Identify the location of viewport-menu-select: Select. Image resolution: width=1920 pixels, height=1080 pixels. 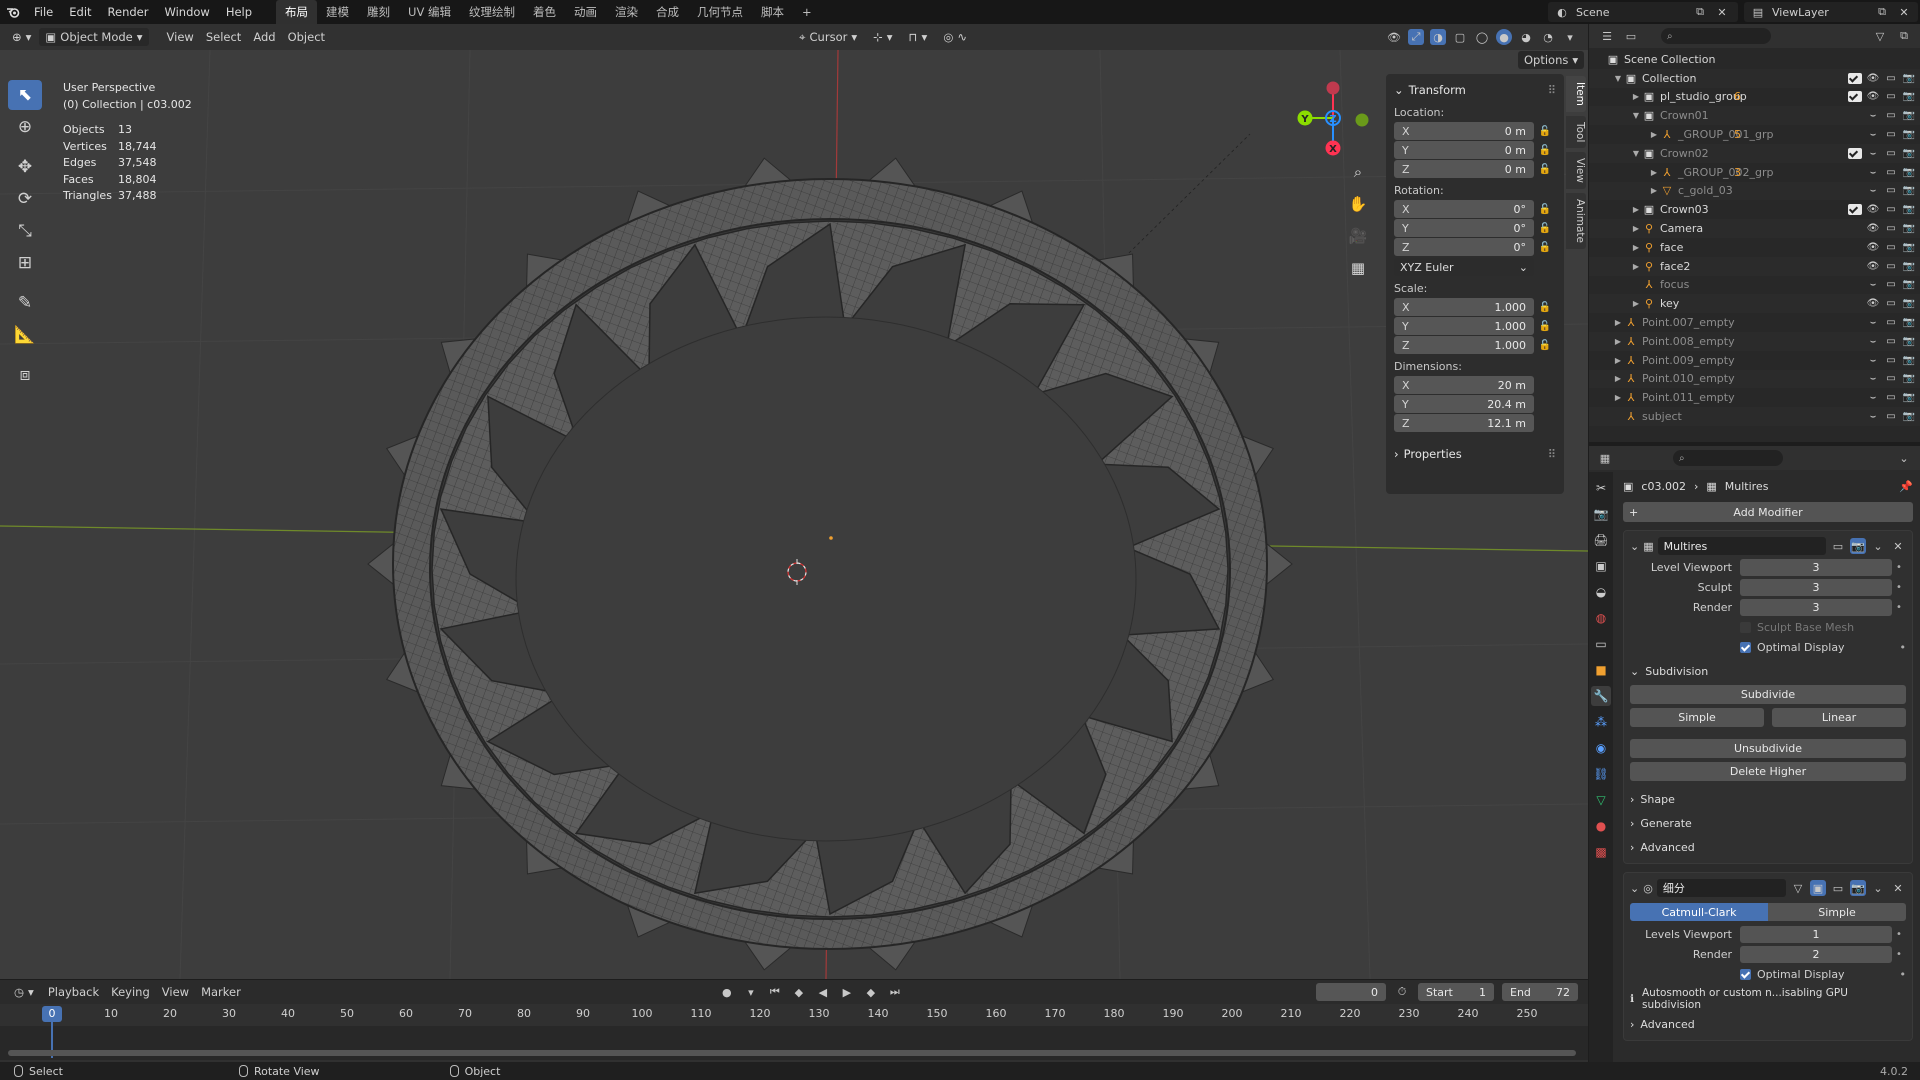
(223, 37).